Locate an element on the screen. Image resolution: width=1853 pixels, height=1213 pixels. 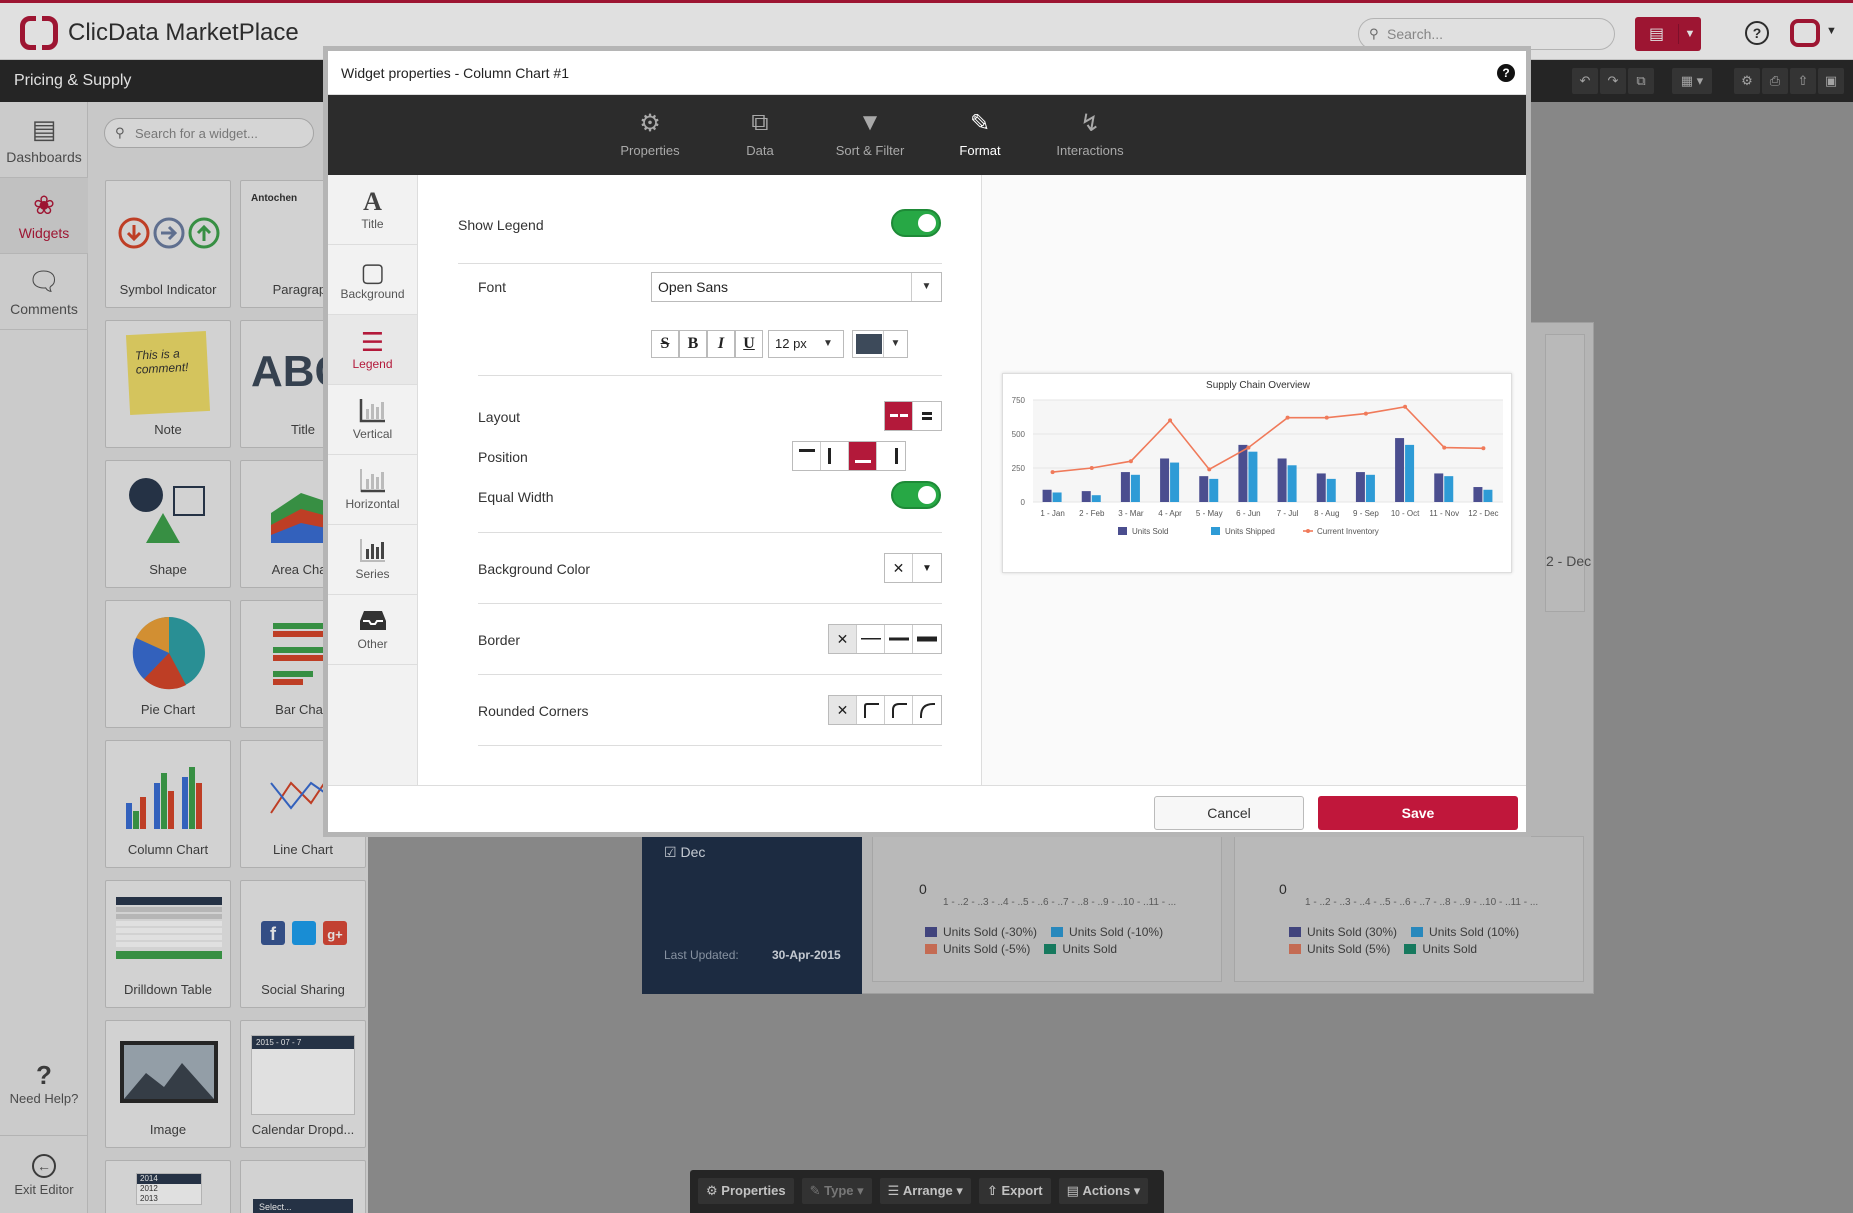
strikethrough-button: S is located at coordinates (665, 344).